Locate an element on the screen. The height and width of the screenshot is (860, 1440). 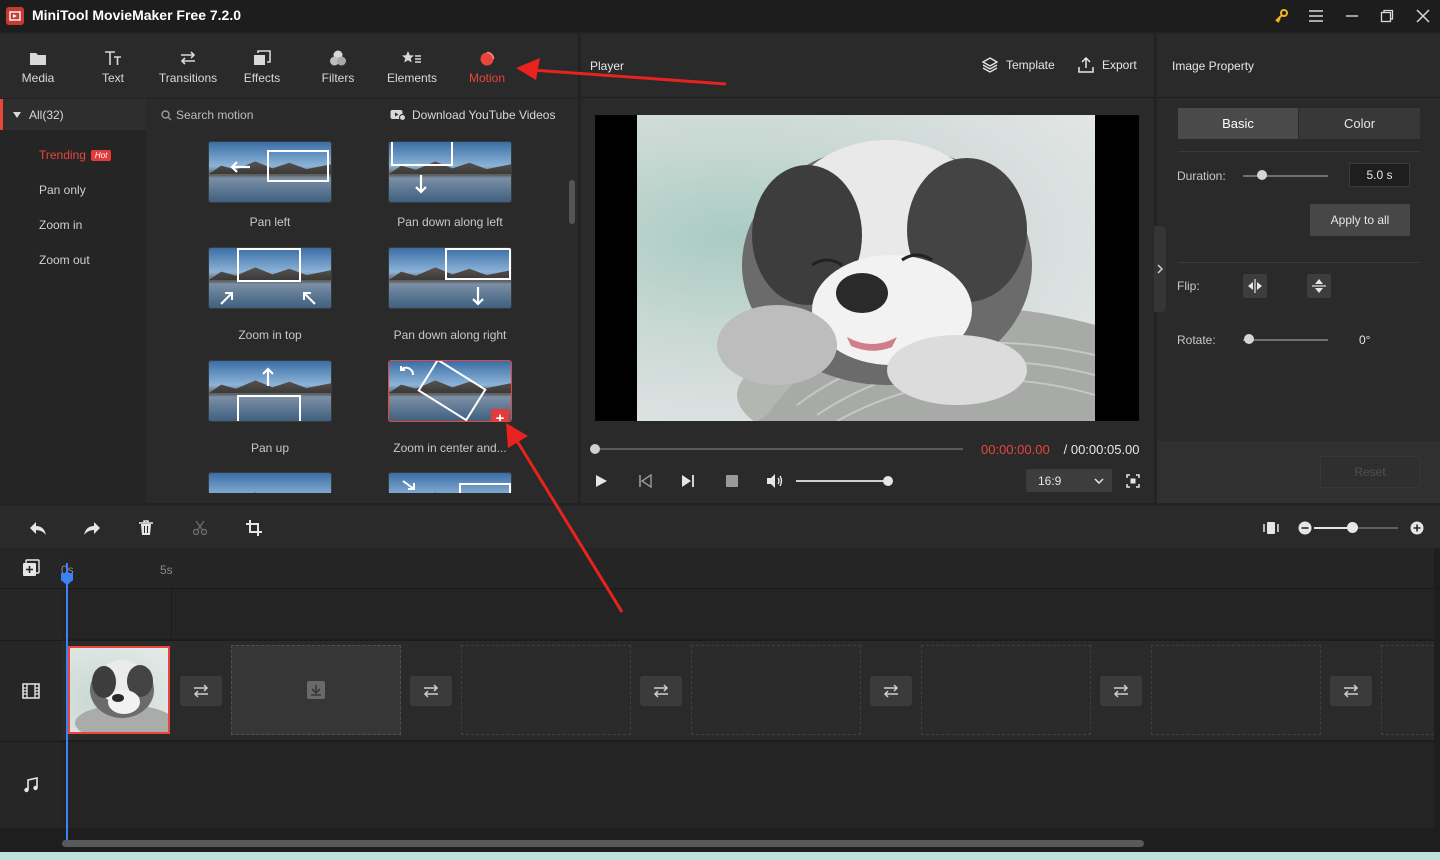
fullscreen-button is located at coordinates (1133, 481).